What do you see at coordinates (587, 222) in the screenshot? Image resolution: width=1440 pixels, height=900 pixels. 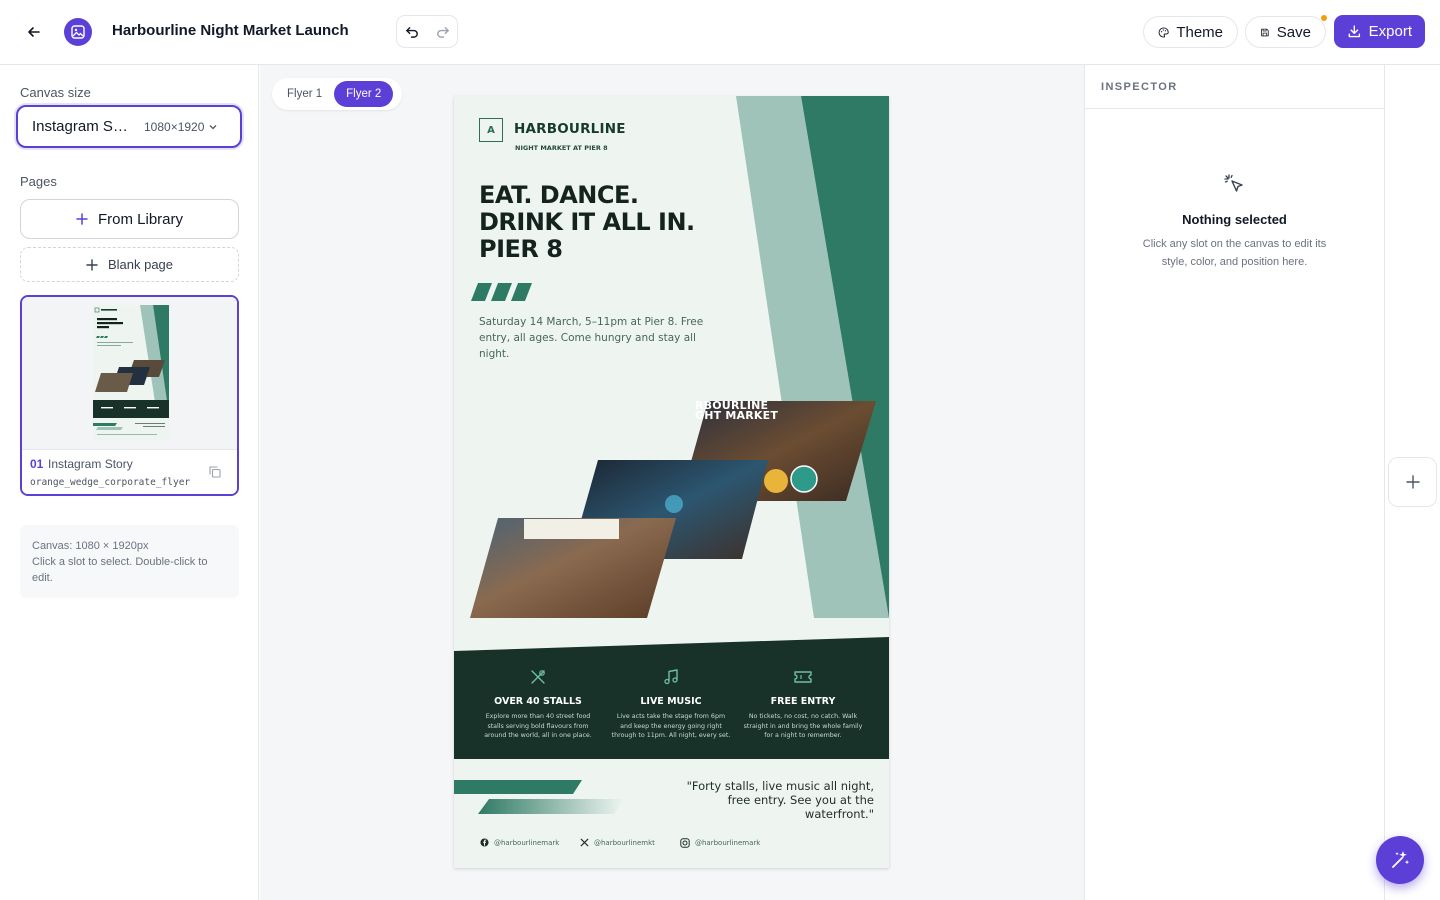 I see `headline-line: DRINK IT ALL IN.` at bounding box center [587, 222].